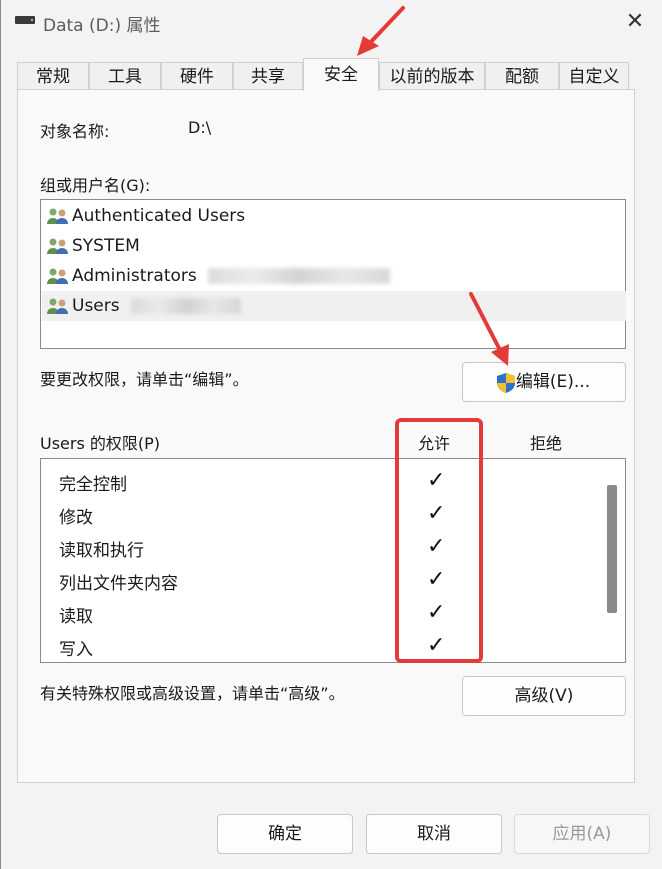  Describe the element at coordinates (522, 76) in the screenshot. I see `tab-quota: 配额` at that location.